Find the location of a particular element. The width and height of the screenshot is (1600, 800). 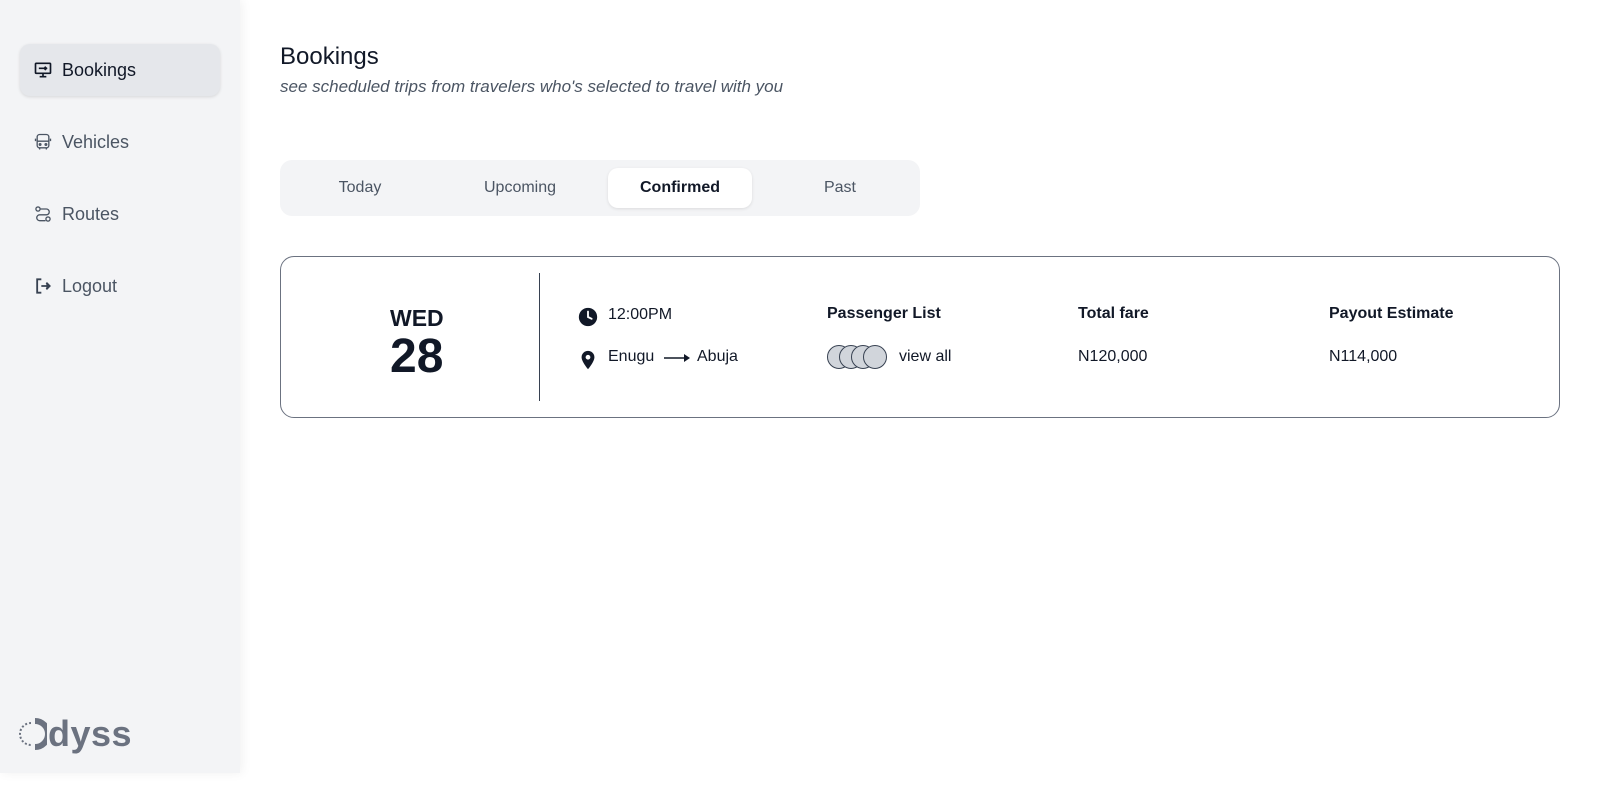

booking-date: 28 is located at coordinates (417, 356).